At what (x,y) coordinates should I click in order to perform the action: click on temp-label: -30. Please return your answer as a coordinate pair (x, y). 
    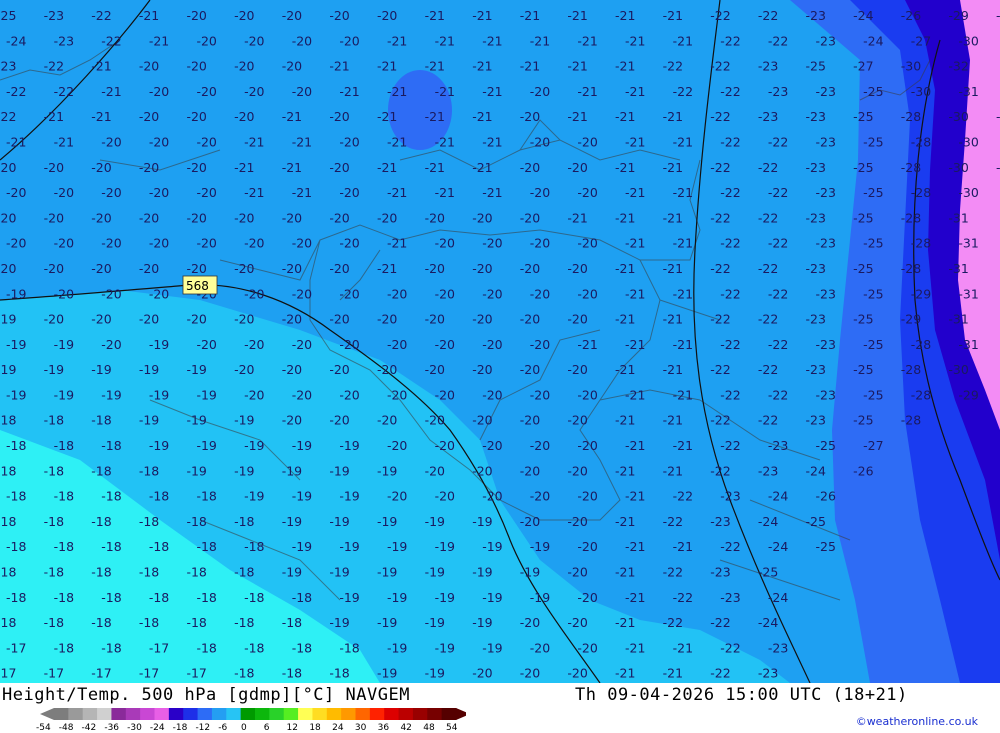
    Looking at the image, I should click on (921, 91).